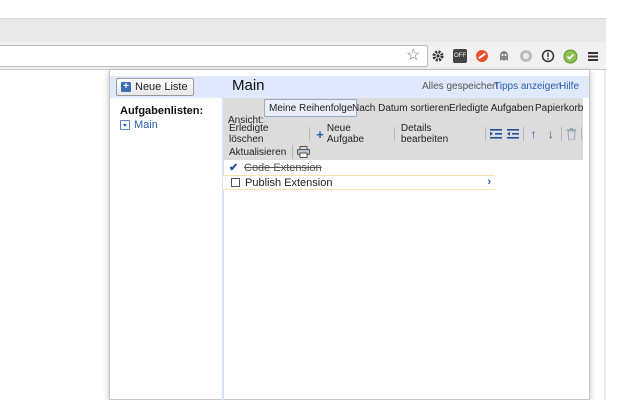 The height and width of the screenshot is (400, 640). Describe the element at coordinates (438, 56) in the screenshot. I see `gear-icon` at that location.